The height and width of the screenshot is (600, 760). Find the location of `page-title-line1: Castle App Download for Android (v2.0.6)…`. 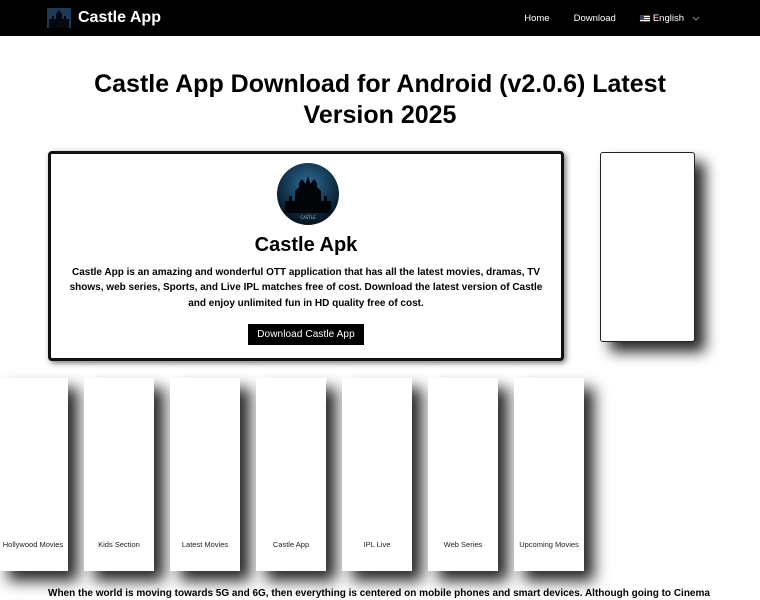

page-title-line1: Castle App Download for Android (v2.0.6)… is located at coordinates (380, 84).